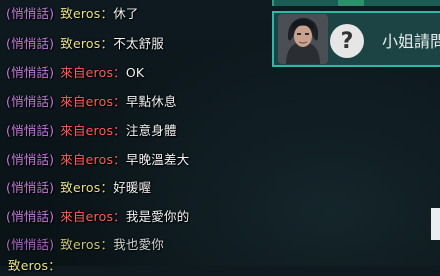  What do you see at coordinates (138, 43) in the screenshot?
I see `message-text: 不太舒服` at bounding box center [138, 43].